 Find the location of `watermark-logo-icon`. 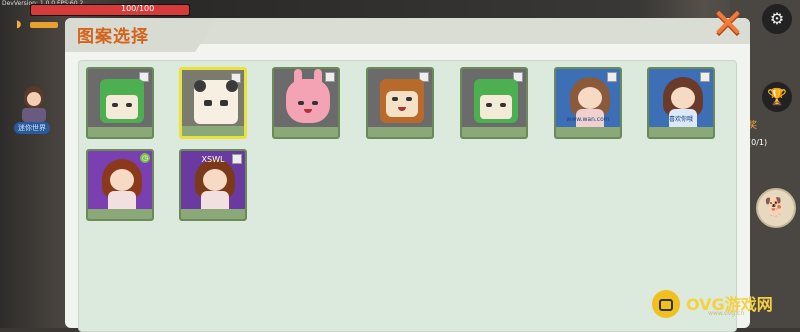

watermark-logo-icon is located at coordinates (666, 304).